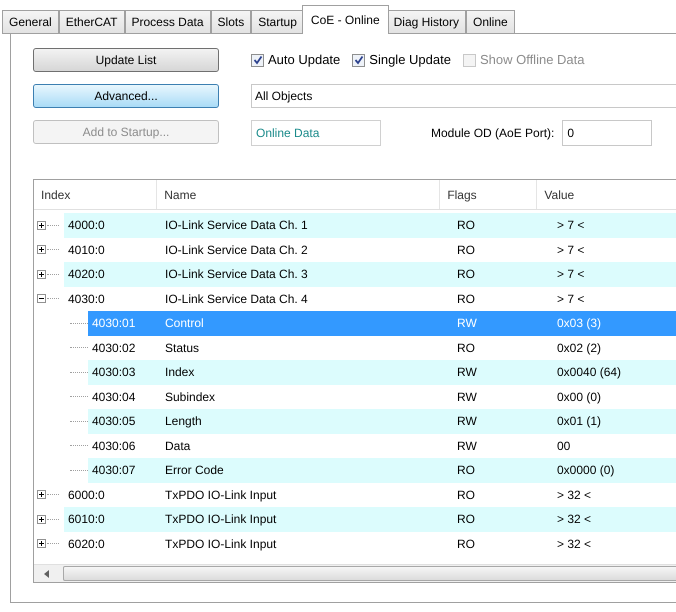  I want to click on table-cell-text: Index, so click(180, 373).